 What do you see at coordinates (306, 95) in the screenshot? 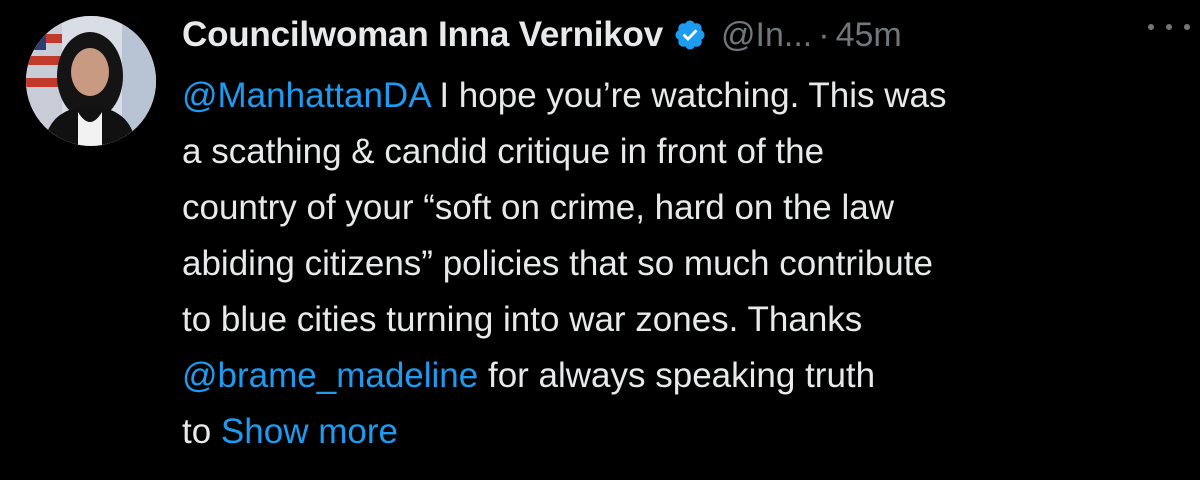
I see `mention-manhattanda-link: @ManhattanDA` at bounding box center [306, 95].